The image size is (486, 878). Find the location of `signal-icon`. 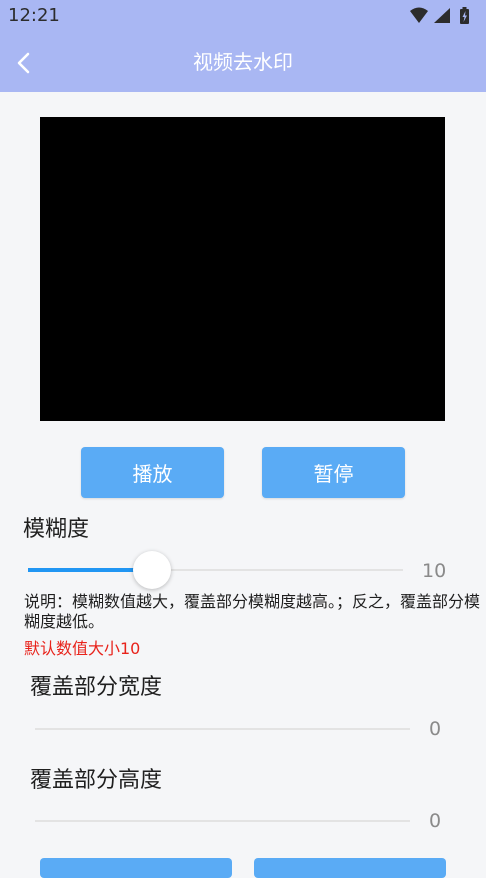

signal-icon is located at coordinates (442, 15).